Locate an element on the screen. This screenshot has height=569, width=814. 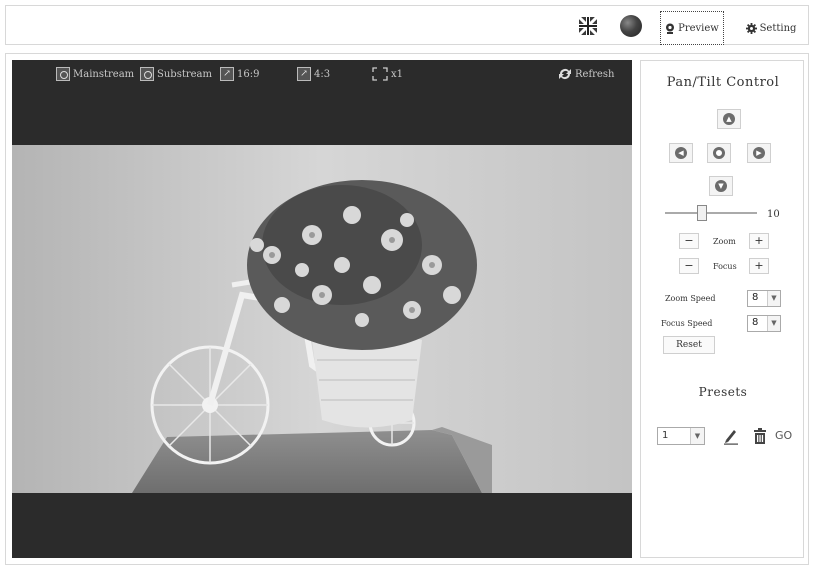
focus-near-button: − is located at coordinates (689, 266).